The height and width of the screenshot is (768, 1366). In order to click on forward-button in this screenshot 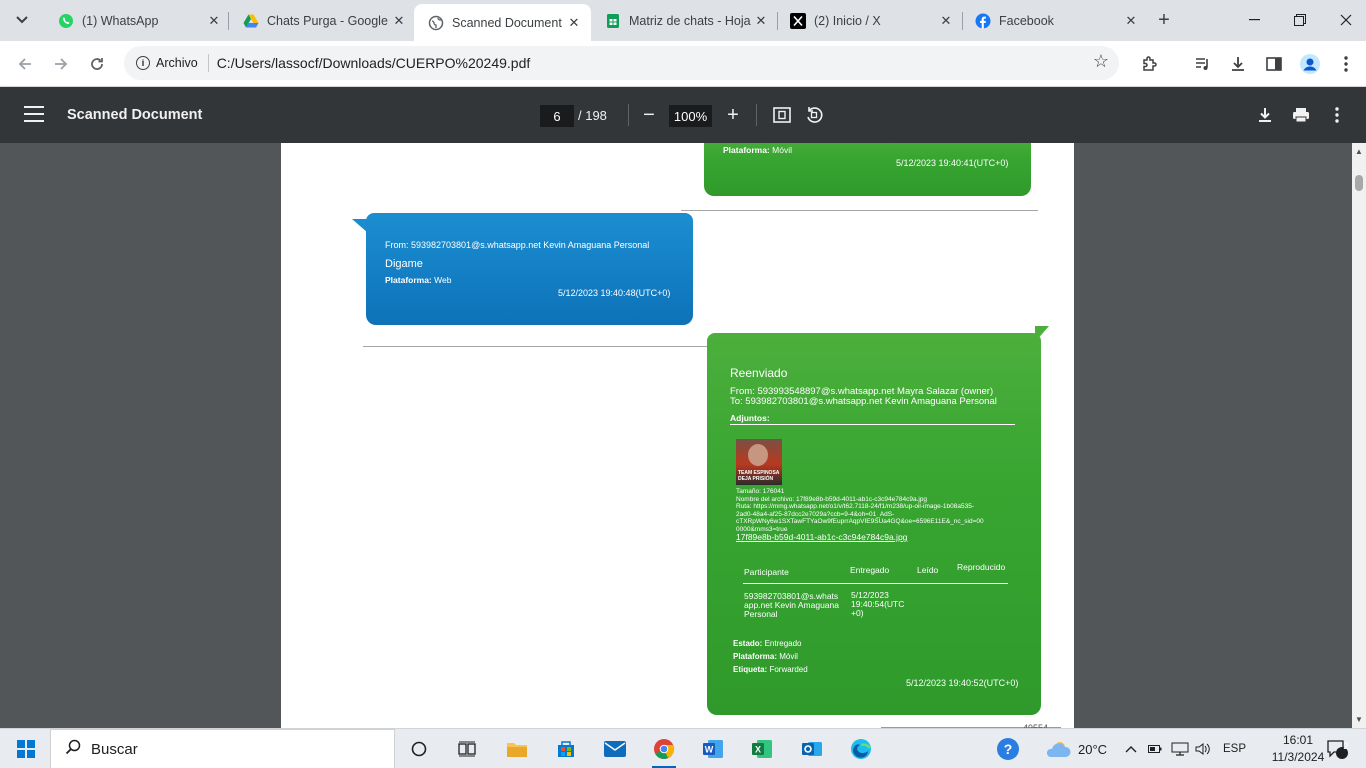, I will do `click(61, 64)`.